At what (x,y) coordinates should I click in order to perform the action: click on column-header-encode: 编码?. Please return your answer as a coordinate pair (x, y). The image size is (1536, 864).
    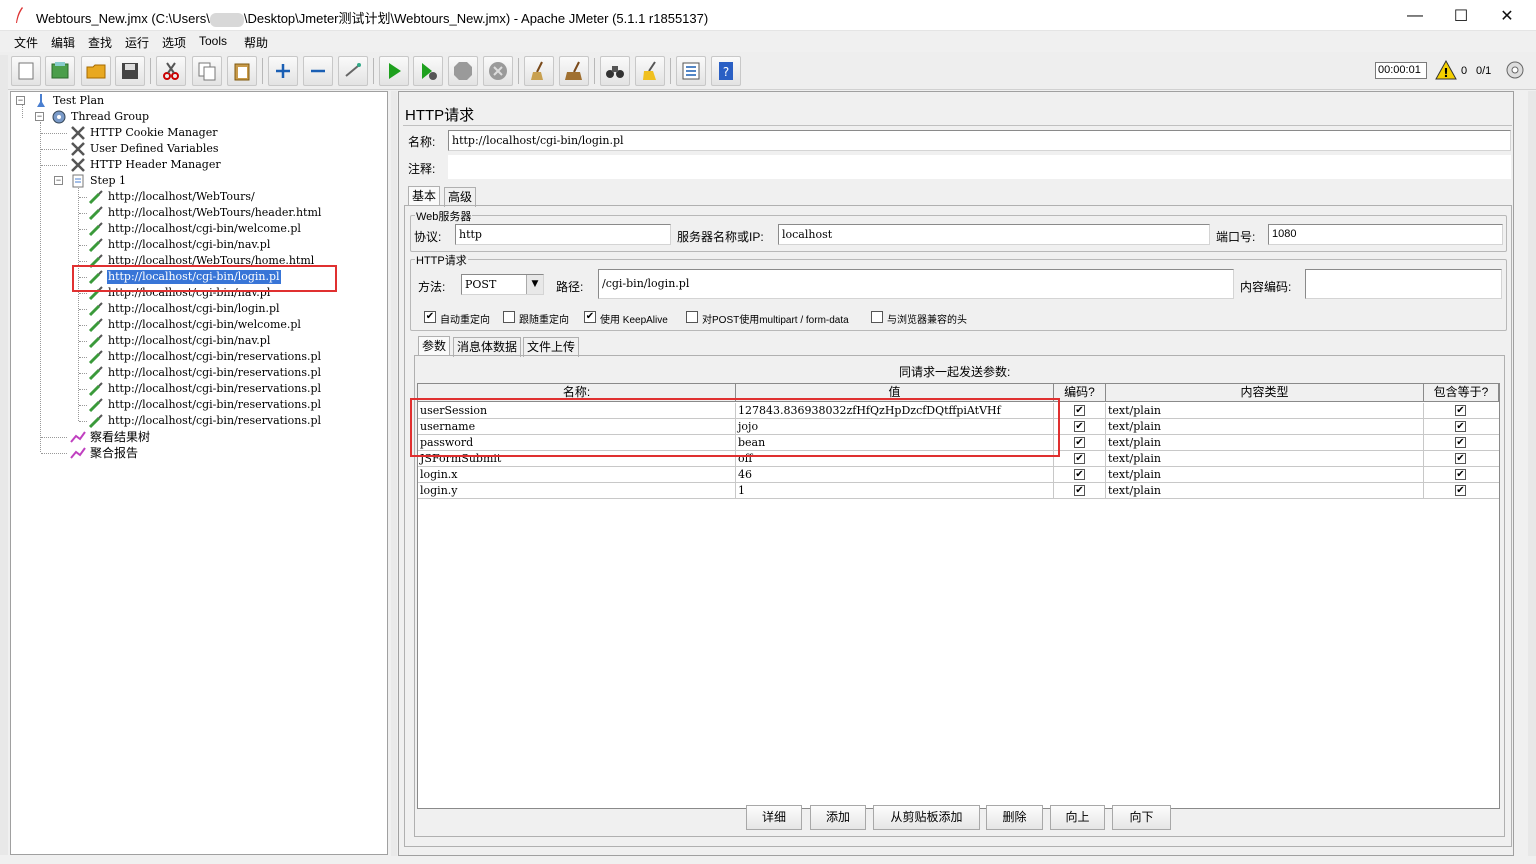
    Looking at the image, I should click on (1080, 393).